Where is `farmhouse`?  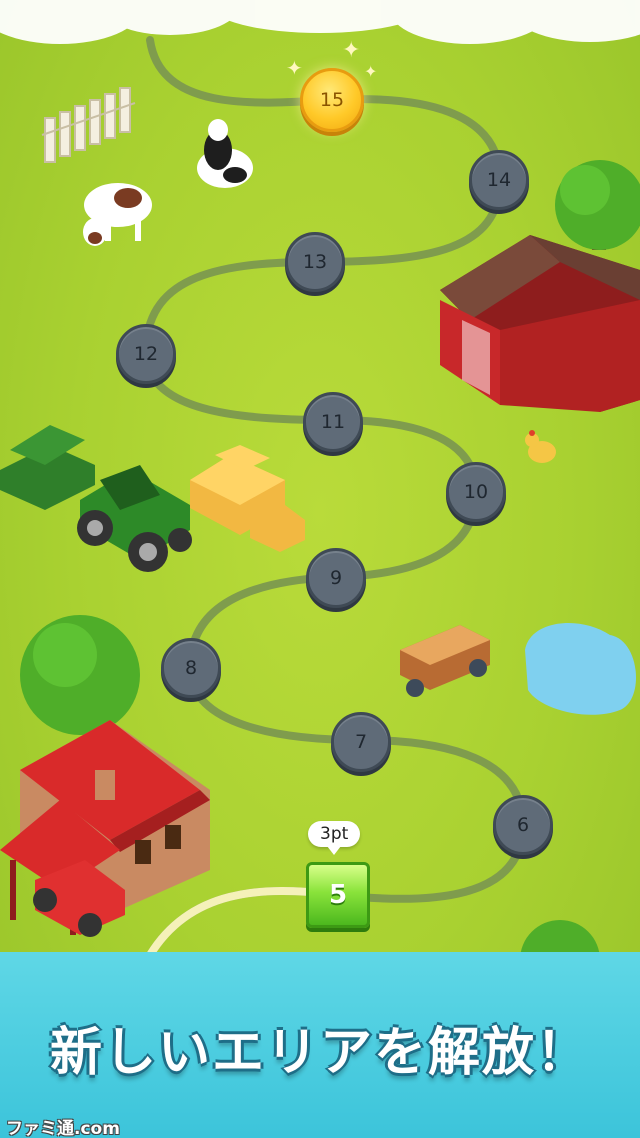
farmhouse is located at coordinates (105, 828).